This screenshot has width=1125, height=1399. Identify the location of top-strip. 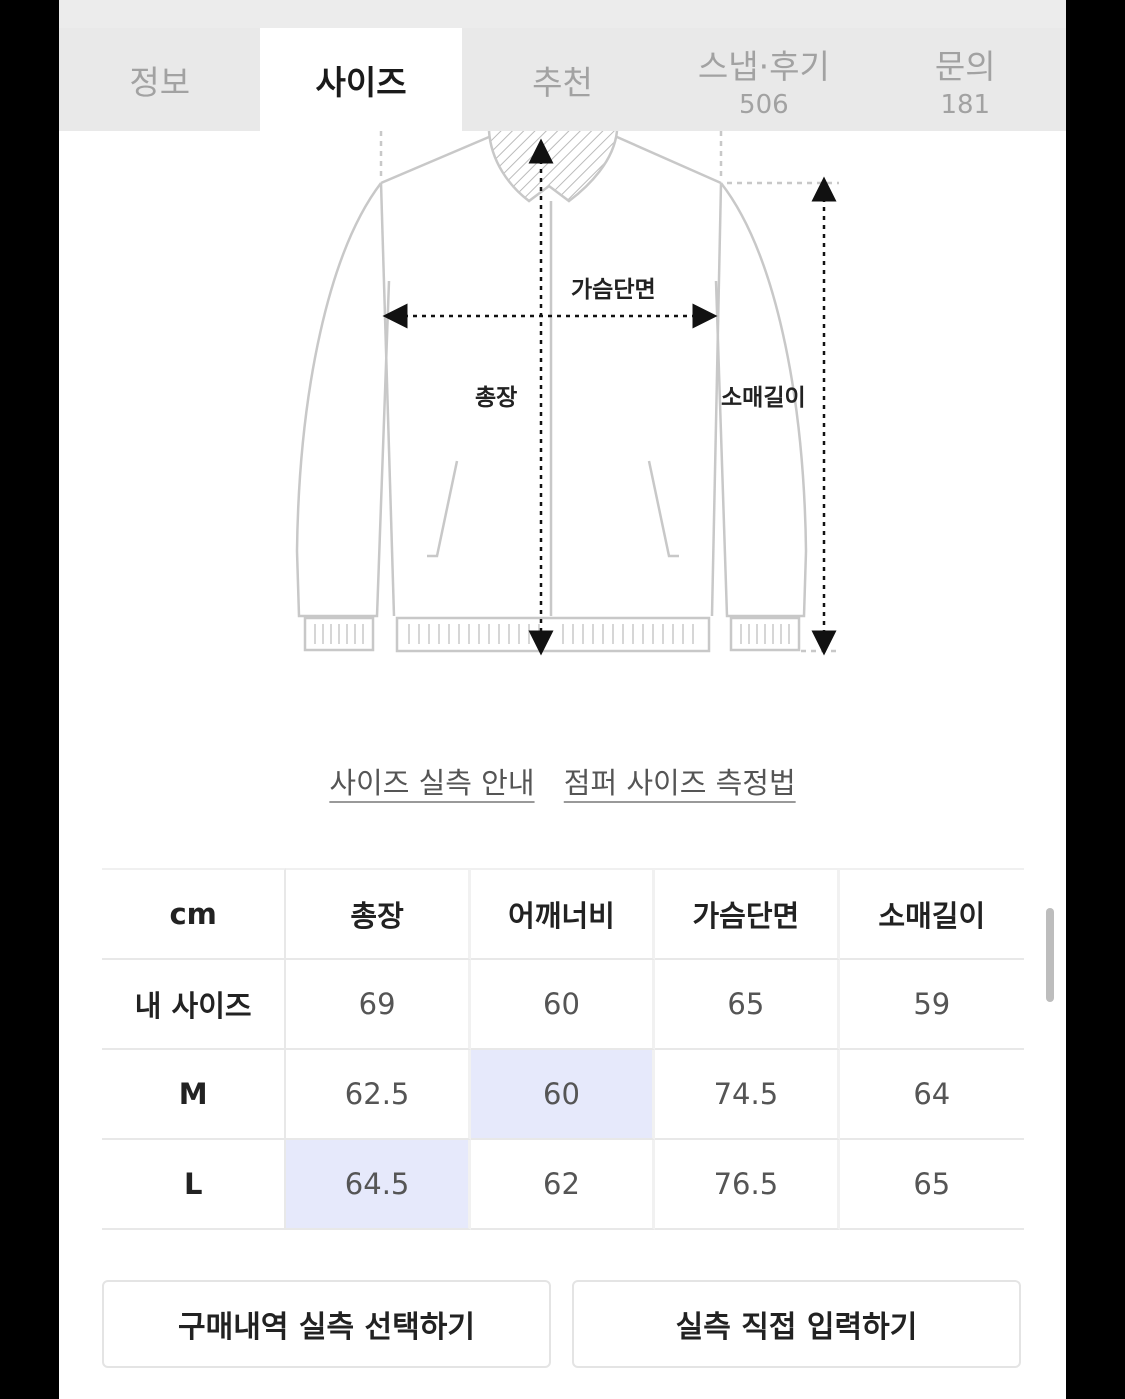
(562, 14).